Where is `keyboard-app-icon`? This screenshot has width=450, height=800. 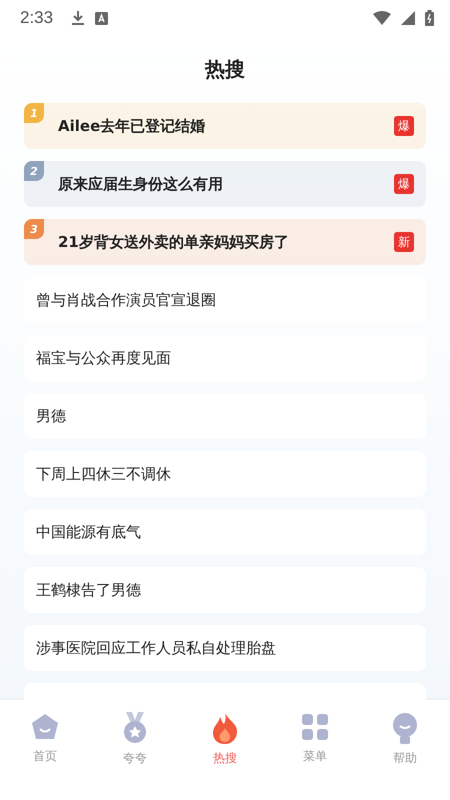 keyboard-app-icon is located at coordinates (101, 18).